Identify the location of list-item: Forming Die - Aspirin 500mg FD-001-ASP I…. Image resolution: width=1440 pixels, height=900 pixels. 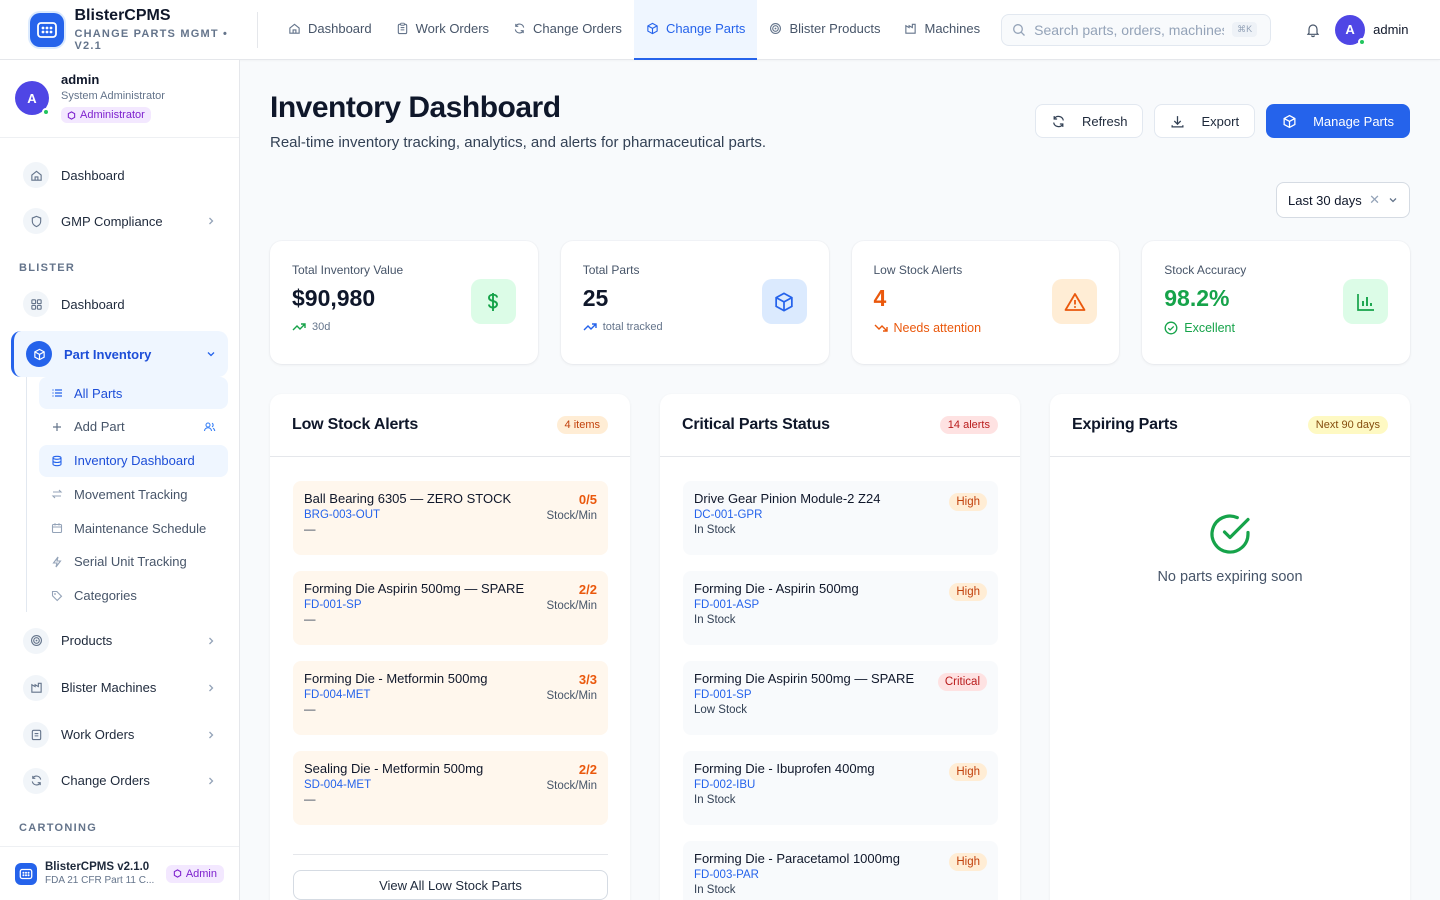
(840, 608).